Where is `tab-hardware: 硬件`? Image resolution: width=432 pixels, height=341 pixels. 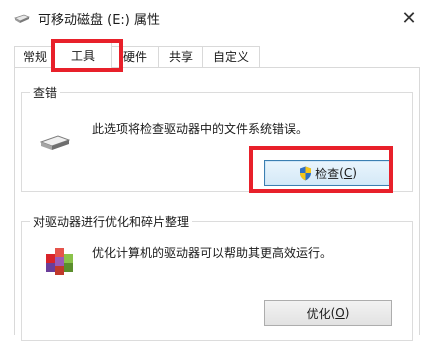
tab-hardware: 硬件 is located at coordinates (135, 56).